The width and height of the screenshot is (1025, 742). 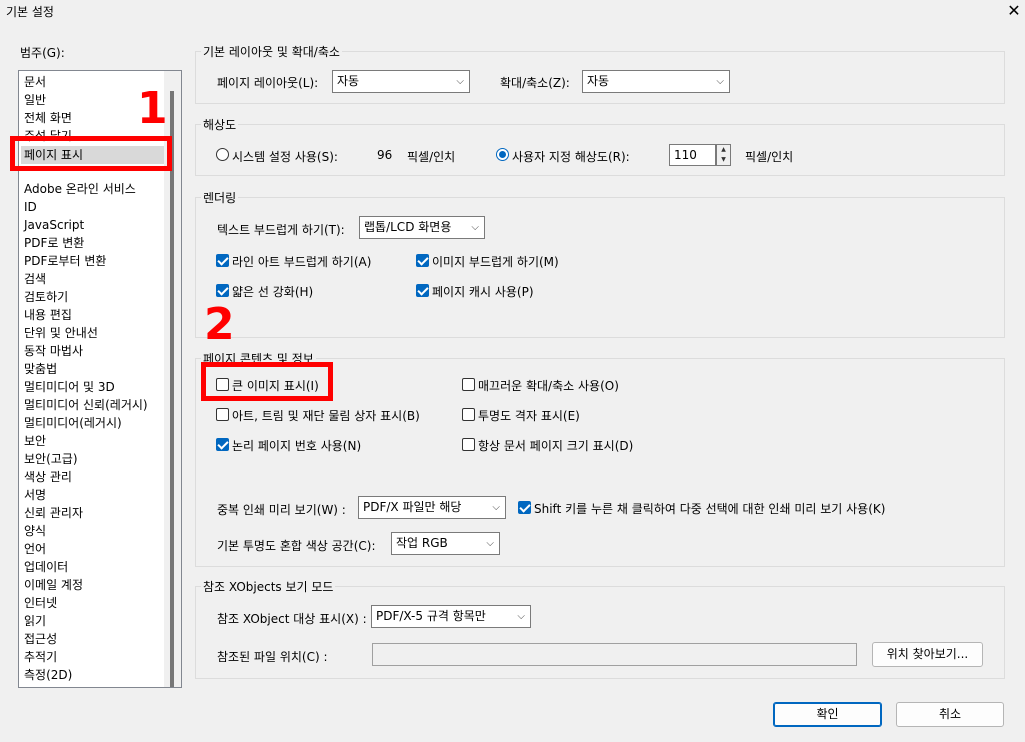 I want to click on list-item: ID, so click(x=30, y=207).